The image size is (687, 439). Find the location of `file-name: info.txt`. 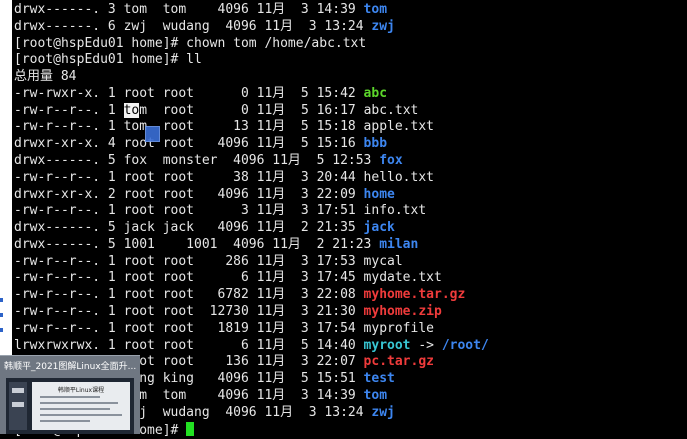

file-name: info.txt is located at coordinates (395, 211).